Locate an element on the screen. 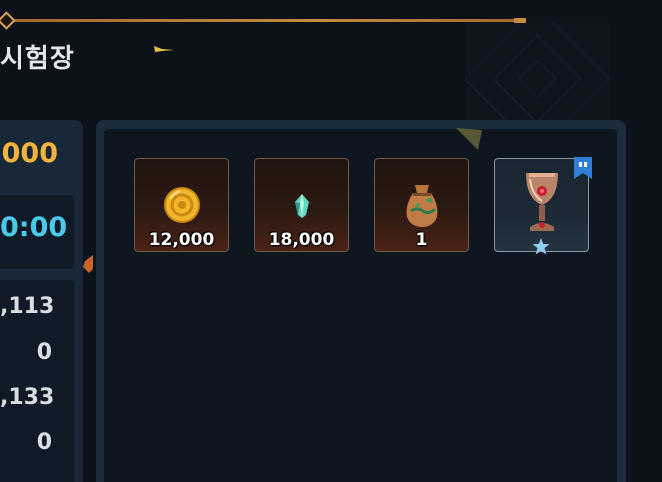 The height and width of the screenshot is (482, 662). gold-coin-icon is located at coordinates (181, 205).